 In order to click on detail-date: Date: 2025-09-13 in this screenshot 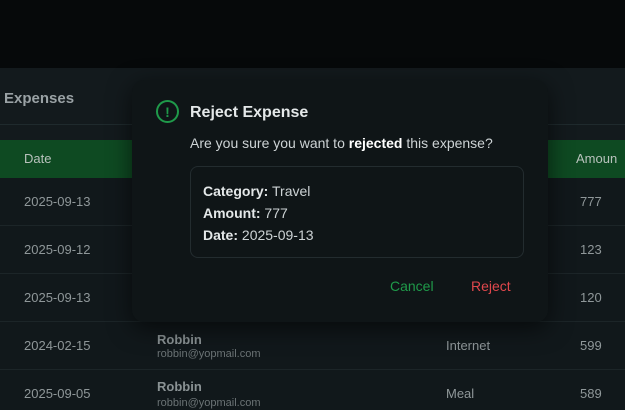, I will do `click(258, 235)`.